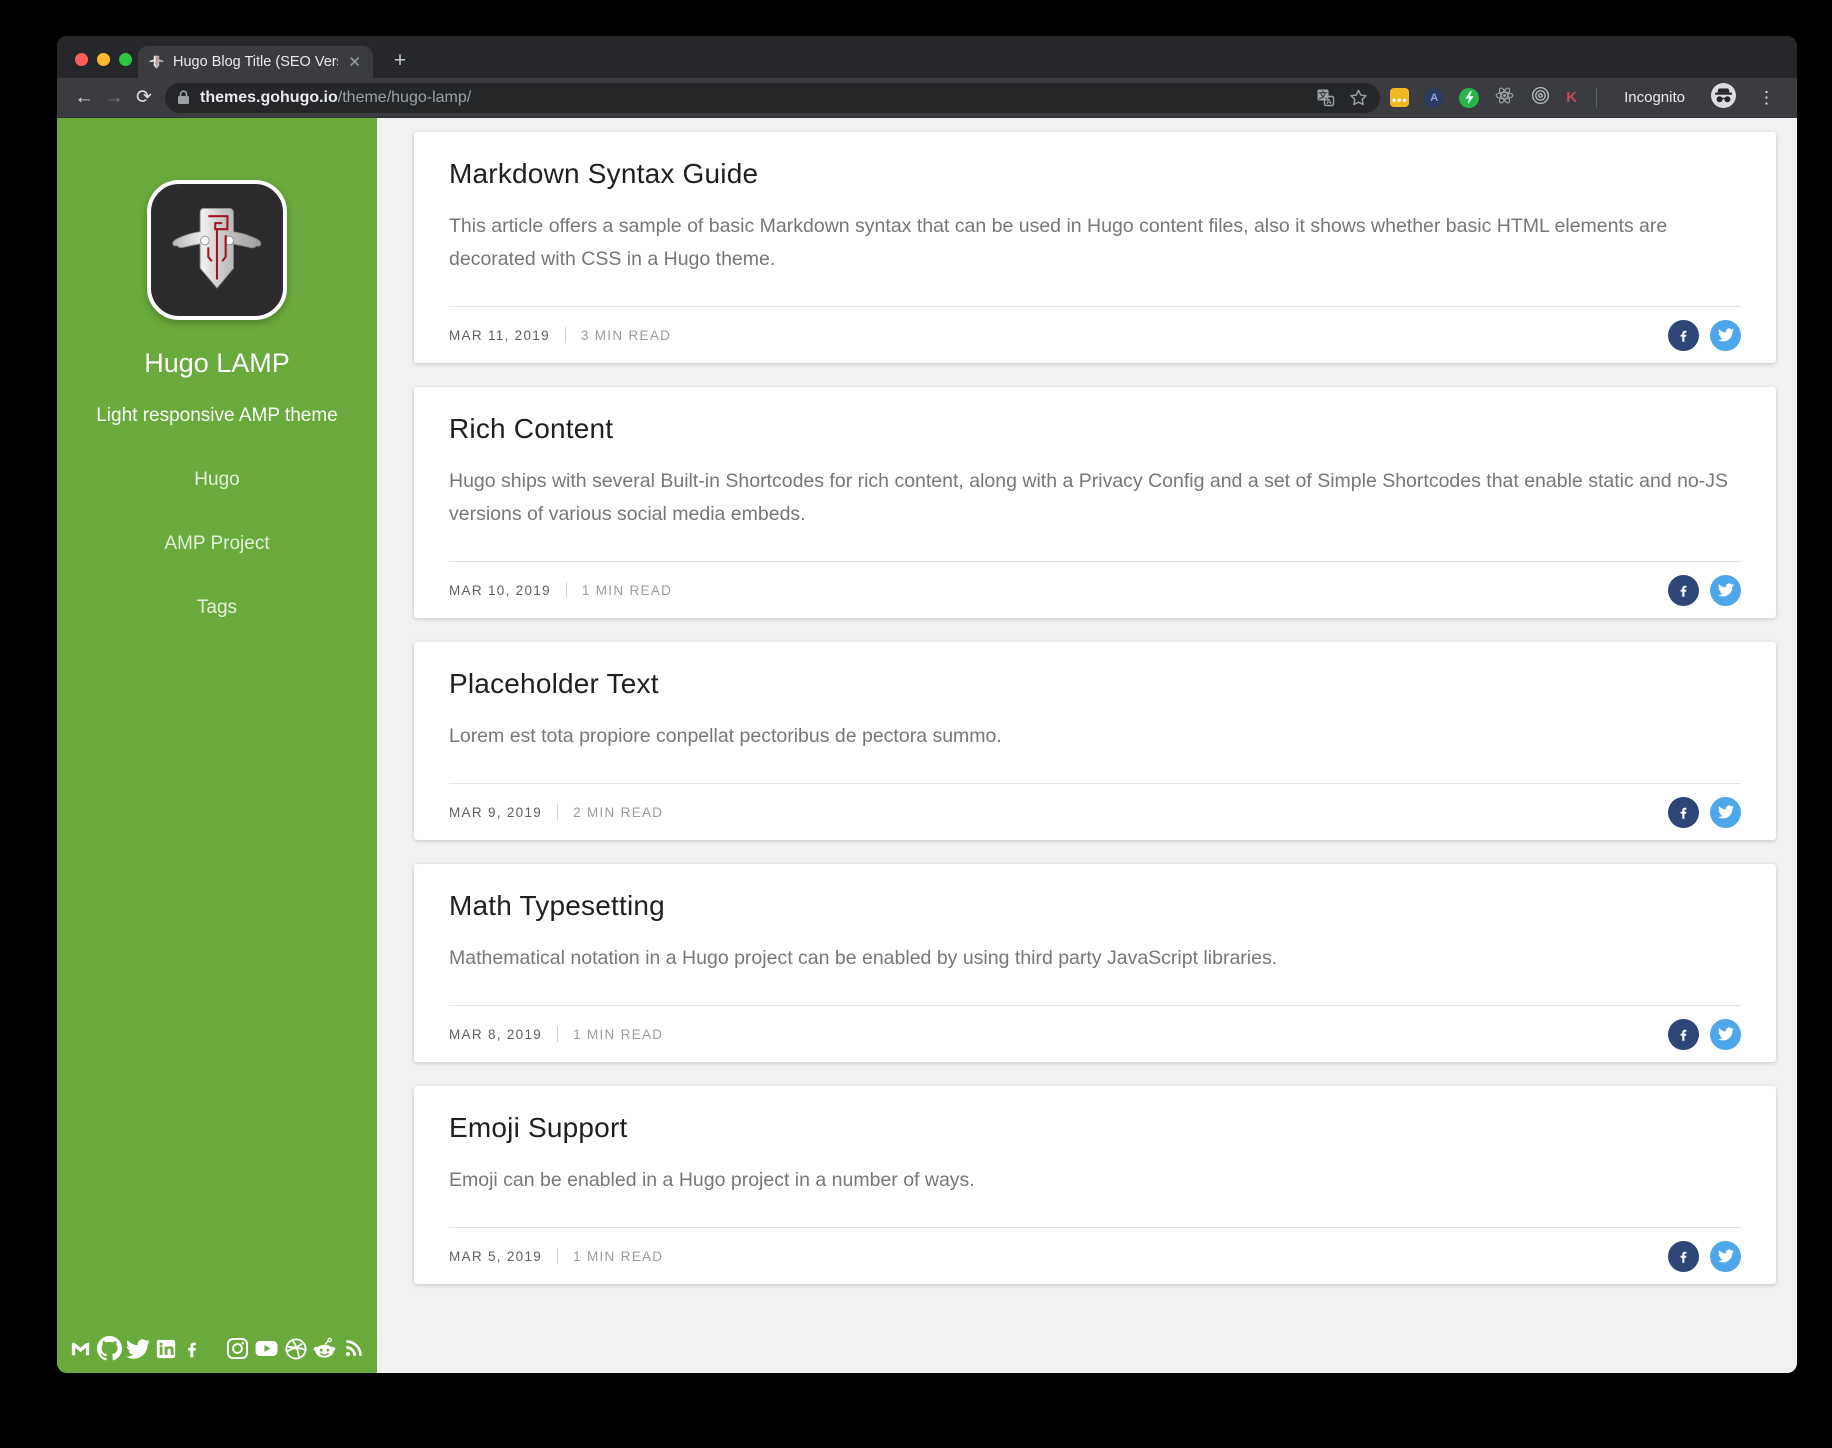 This screenshot has height=1448, width=1832. Describe the element at coordinates (84, 98) in the screenshot. I see `back-button: ←` at that location.